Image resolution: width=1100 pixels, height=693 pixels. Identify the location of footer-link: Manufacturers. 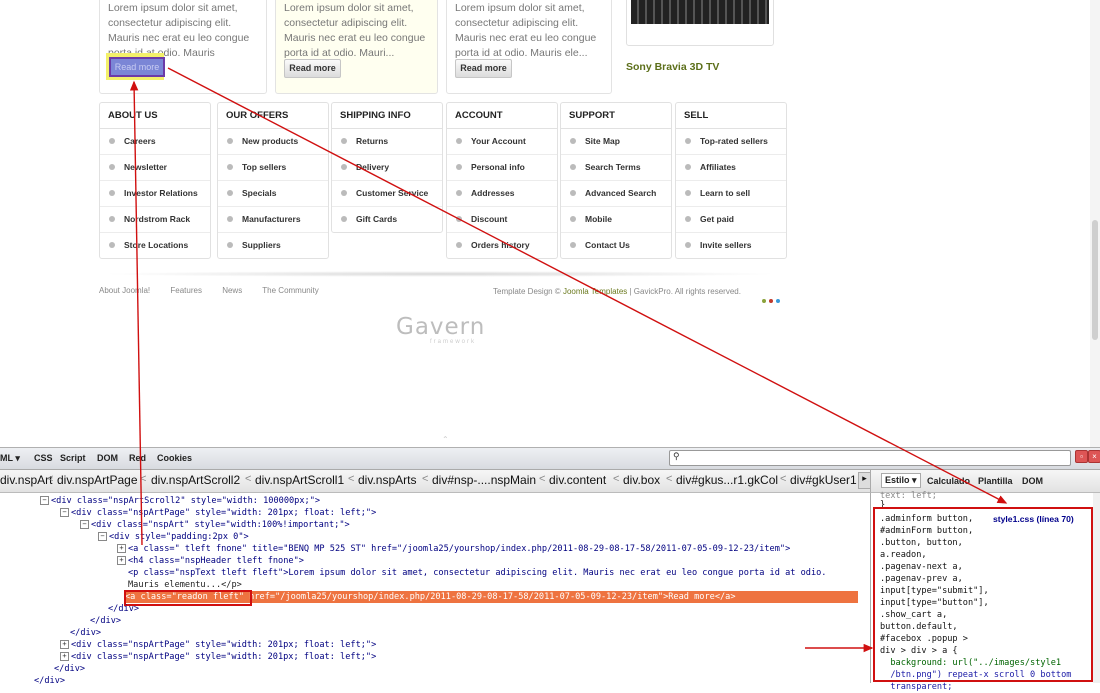
(273, 220).